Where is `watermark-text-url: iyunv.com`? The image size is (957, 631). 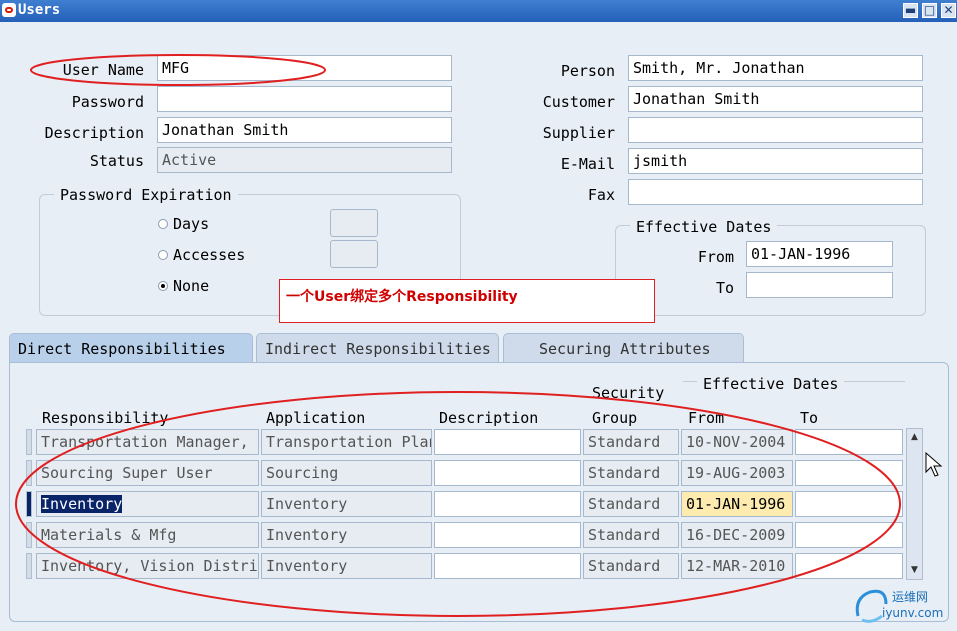 watermark-text-url: iyunv.com is located at coordinates (913, 613).